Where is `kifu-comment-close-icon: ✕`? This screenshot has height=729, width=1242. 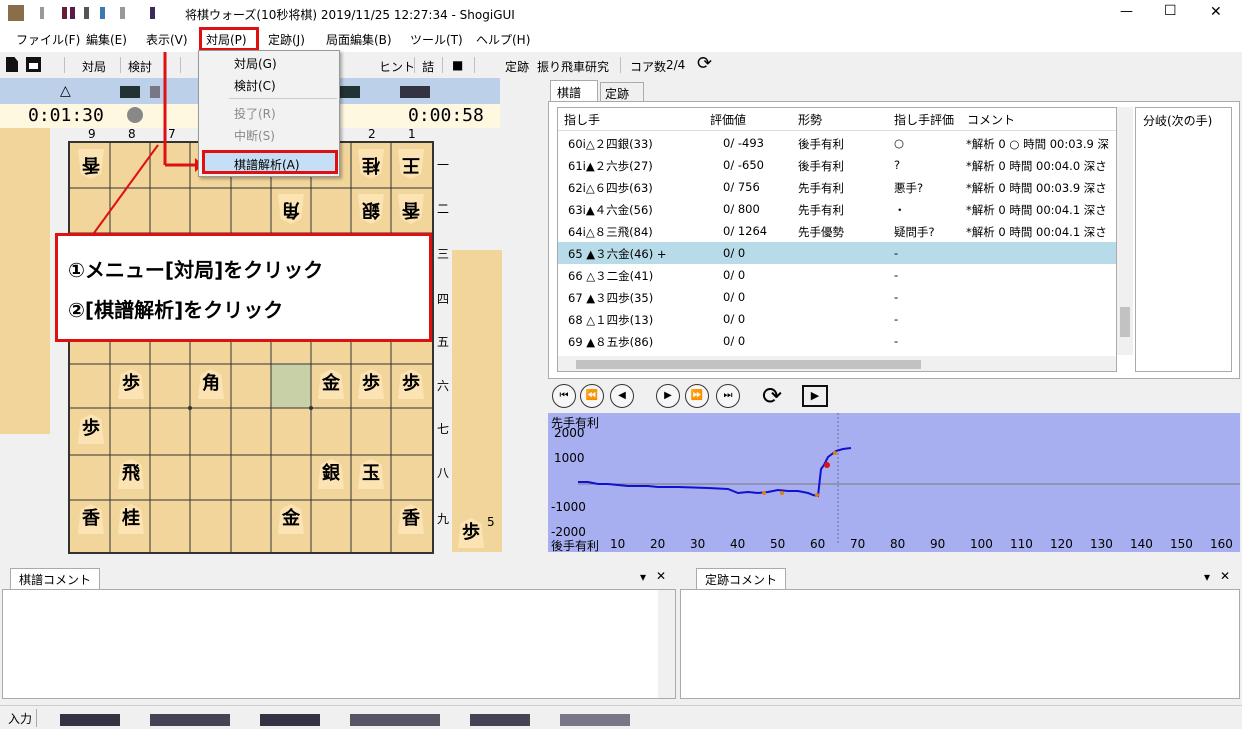
kifu-comment-close-icon: ✕ is located at coordinates (661, 576).